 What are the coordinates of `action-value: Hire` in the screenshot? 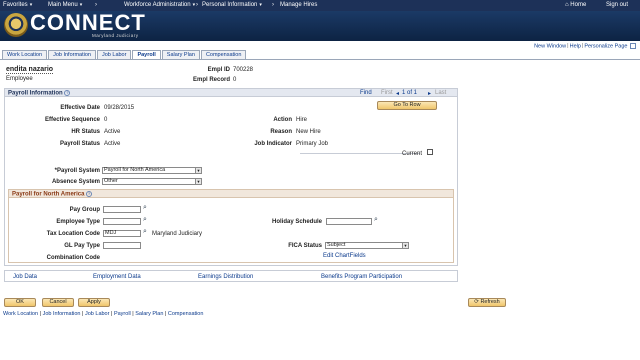 It's located at (302, 120).